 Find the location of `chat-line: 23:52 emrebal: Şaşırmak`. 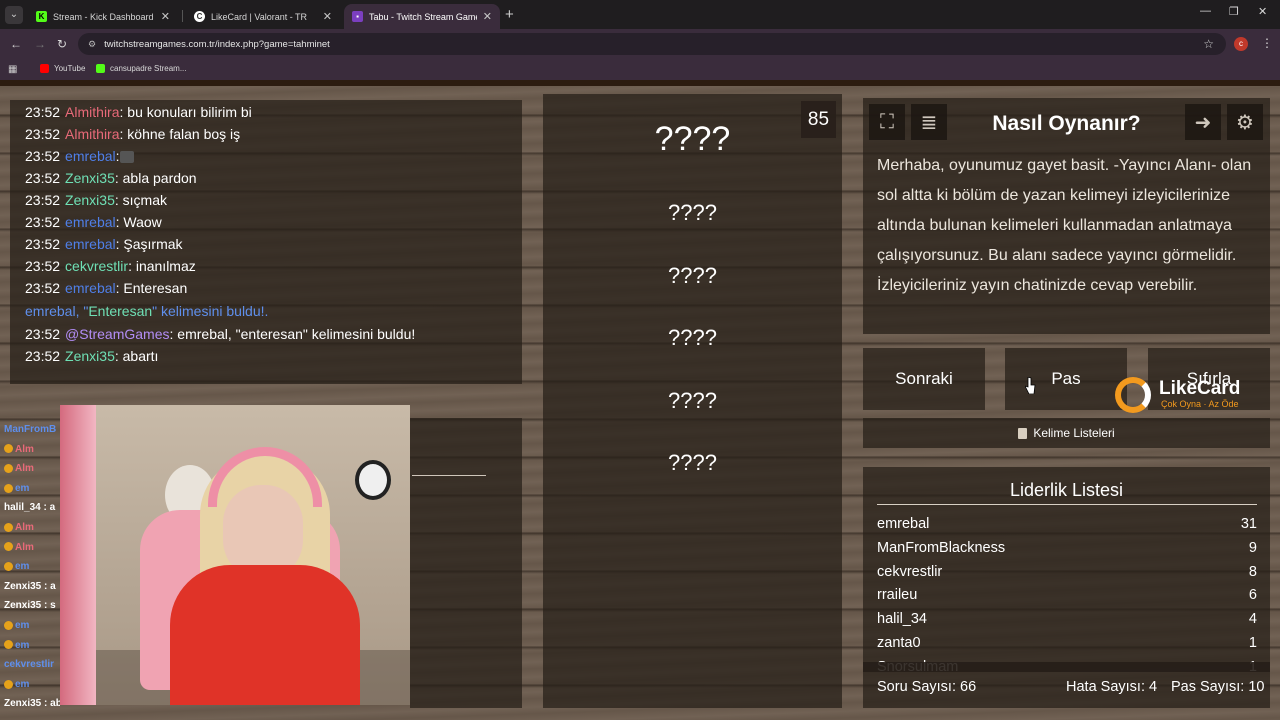

chat-line: 23:52 emrebal: Şaşırmak is located at coordinates (104, 244).